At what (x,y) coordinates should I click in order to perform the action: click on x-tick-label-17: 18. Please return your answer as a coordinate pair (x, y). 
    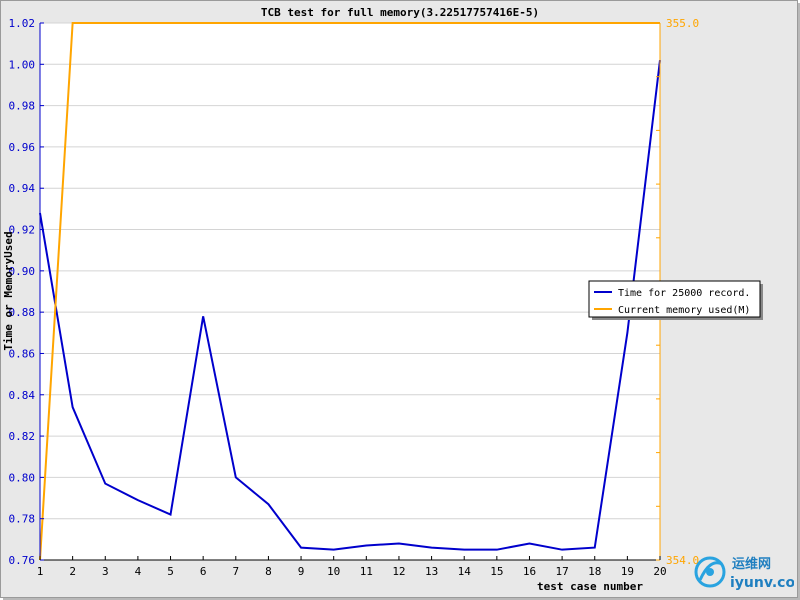
    Looking at the image, I should click on (594, 571).